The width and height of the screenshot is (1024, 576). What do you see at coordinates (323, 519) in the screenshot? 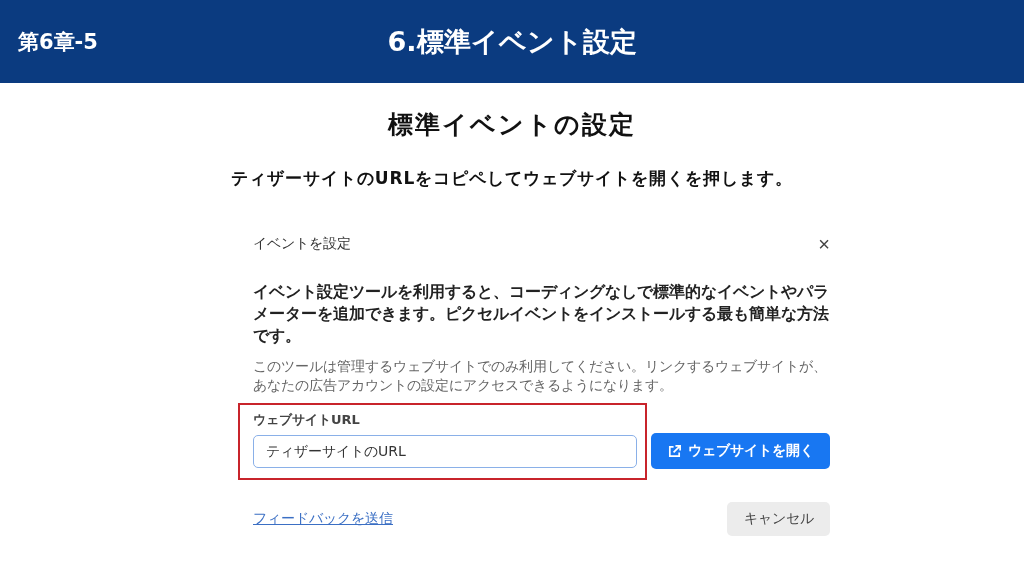
I see `feedback-link: フィードバックを送信` at bounding box center [323, 519].